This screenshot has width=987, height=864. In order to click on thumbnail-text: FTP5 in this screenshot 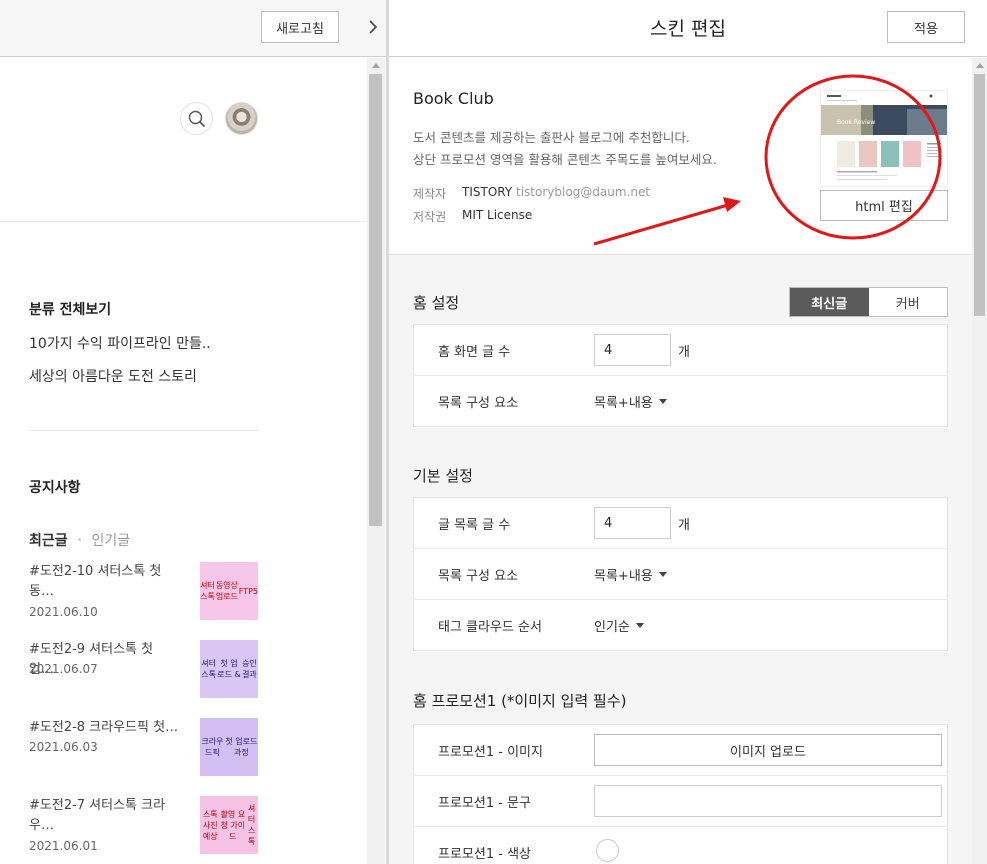, I will do `click(248, 591)`.